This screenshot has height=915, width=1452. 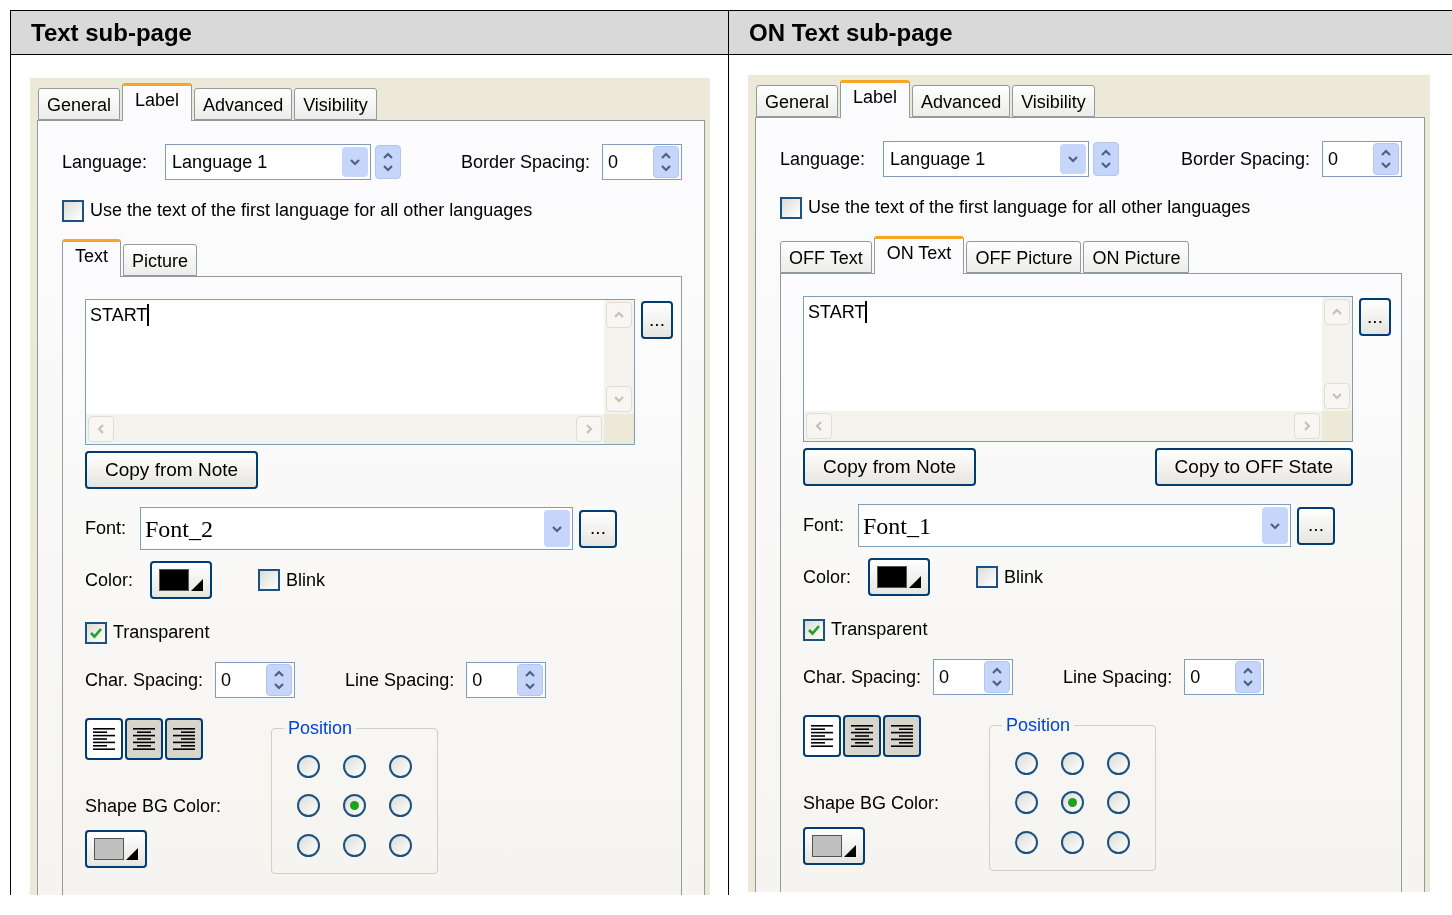 I want to click on sub-tab: ON Text, so click(x=919, y=255).